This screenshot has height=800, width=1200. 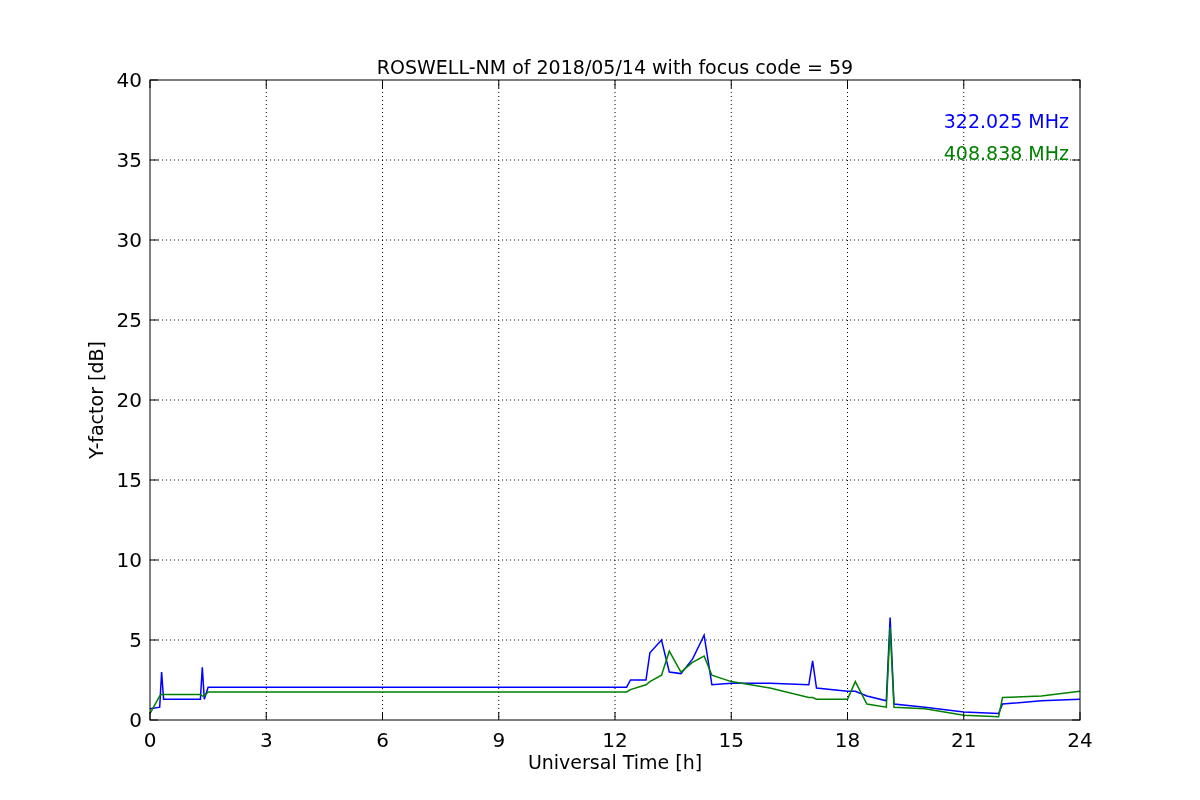 I want to click on x-tick-label: 6, so click(x=382, y=740).